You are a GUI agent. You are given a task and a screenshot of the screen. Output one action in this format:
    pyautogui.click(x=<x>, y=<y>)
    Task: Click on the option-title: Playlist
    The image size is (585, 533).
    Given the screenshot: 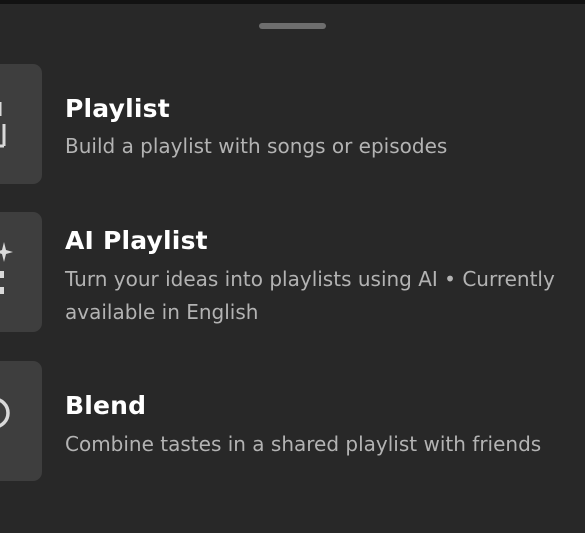 What is the action you would take?
    pyautogui.click(x=117, y=108)
    